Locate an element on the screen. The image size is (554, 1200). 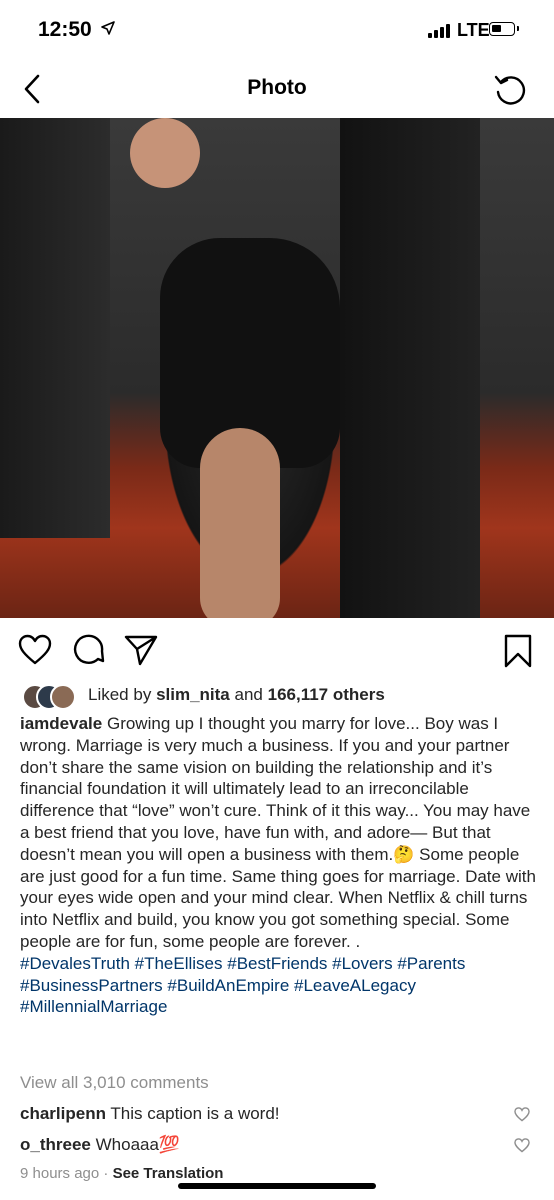
photo-figure-right is located at coordinates (410, 368).